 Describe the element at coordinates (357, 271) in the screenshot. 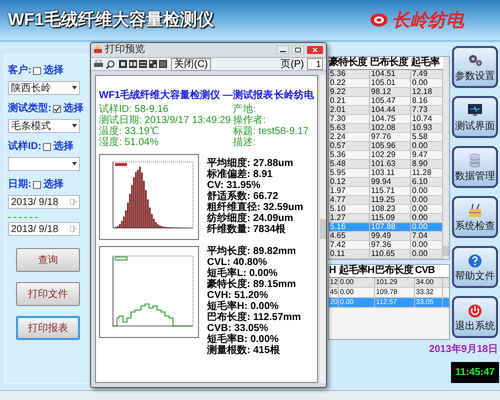

I see `column-header: 起毛率H` at that location.